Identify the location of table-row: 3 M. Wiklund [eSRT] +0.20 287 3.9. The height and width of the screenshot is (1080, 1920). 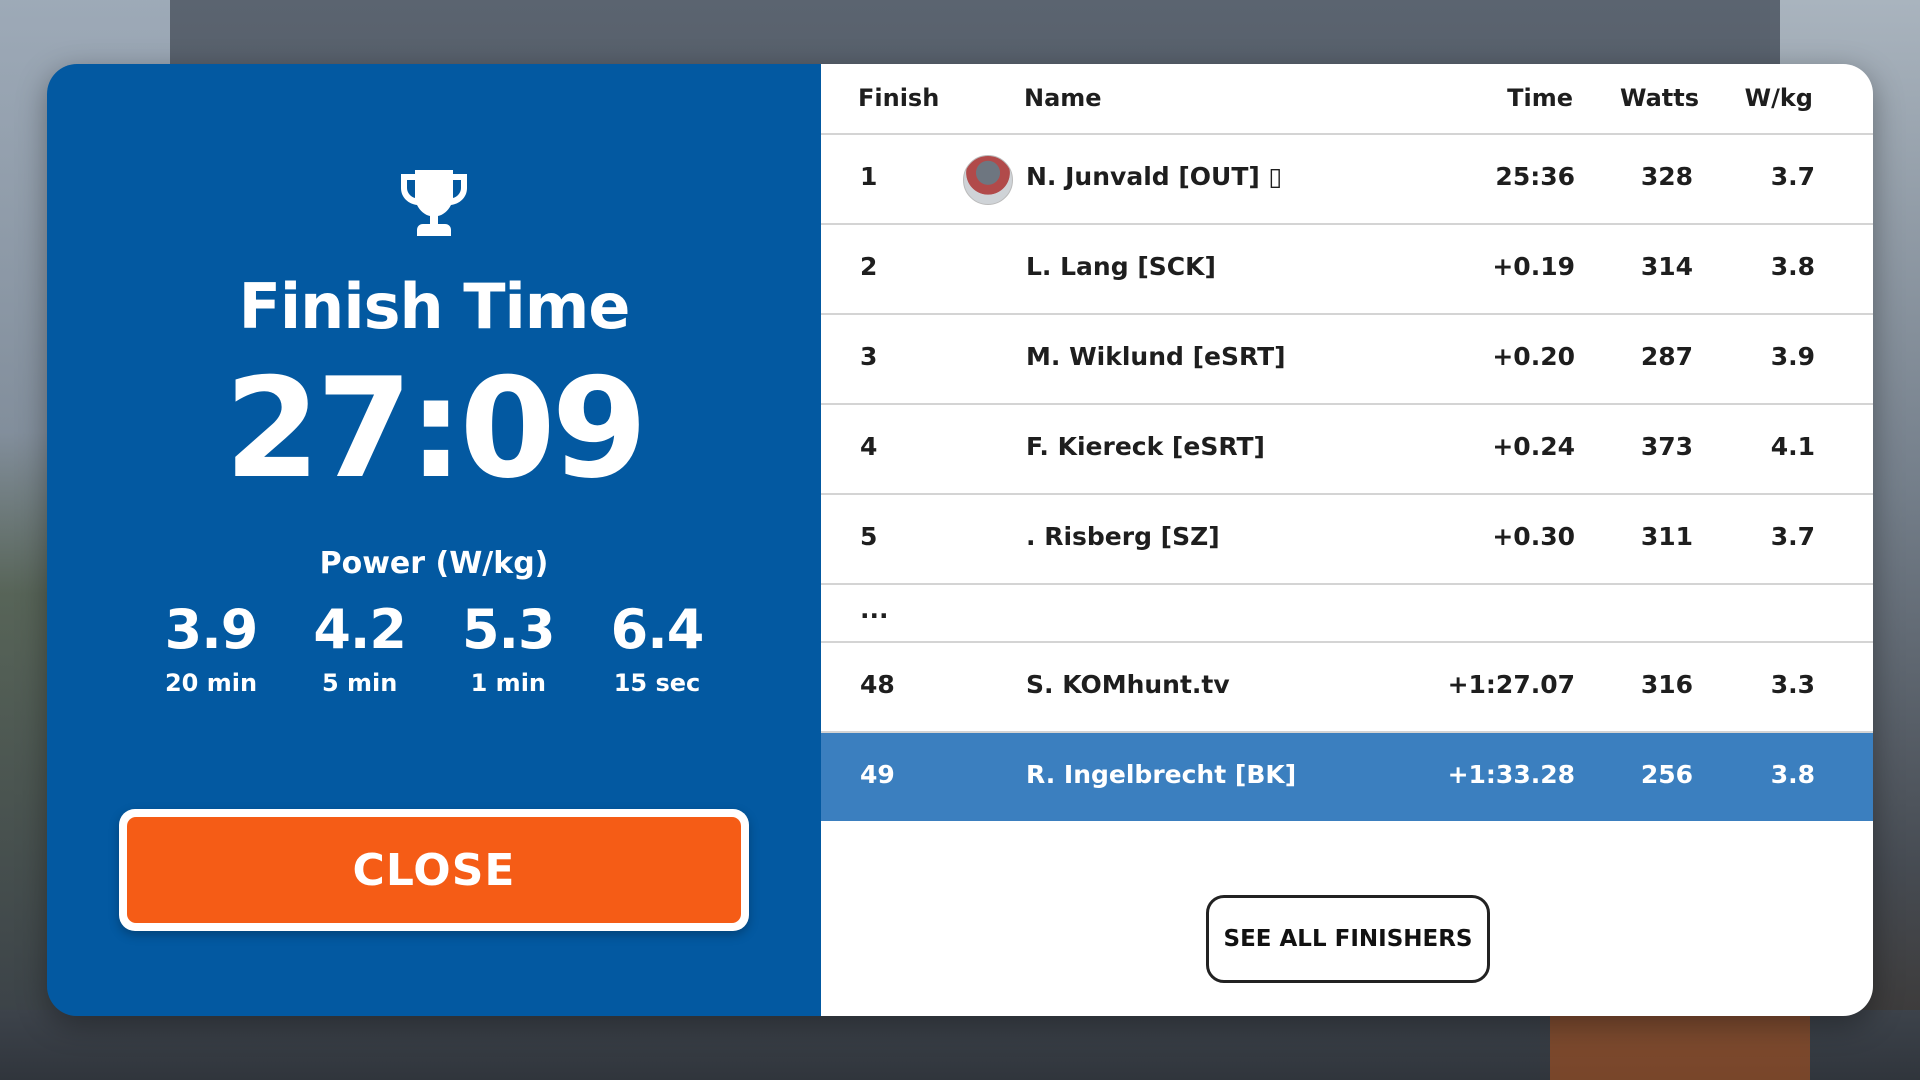
(1347, 360).